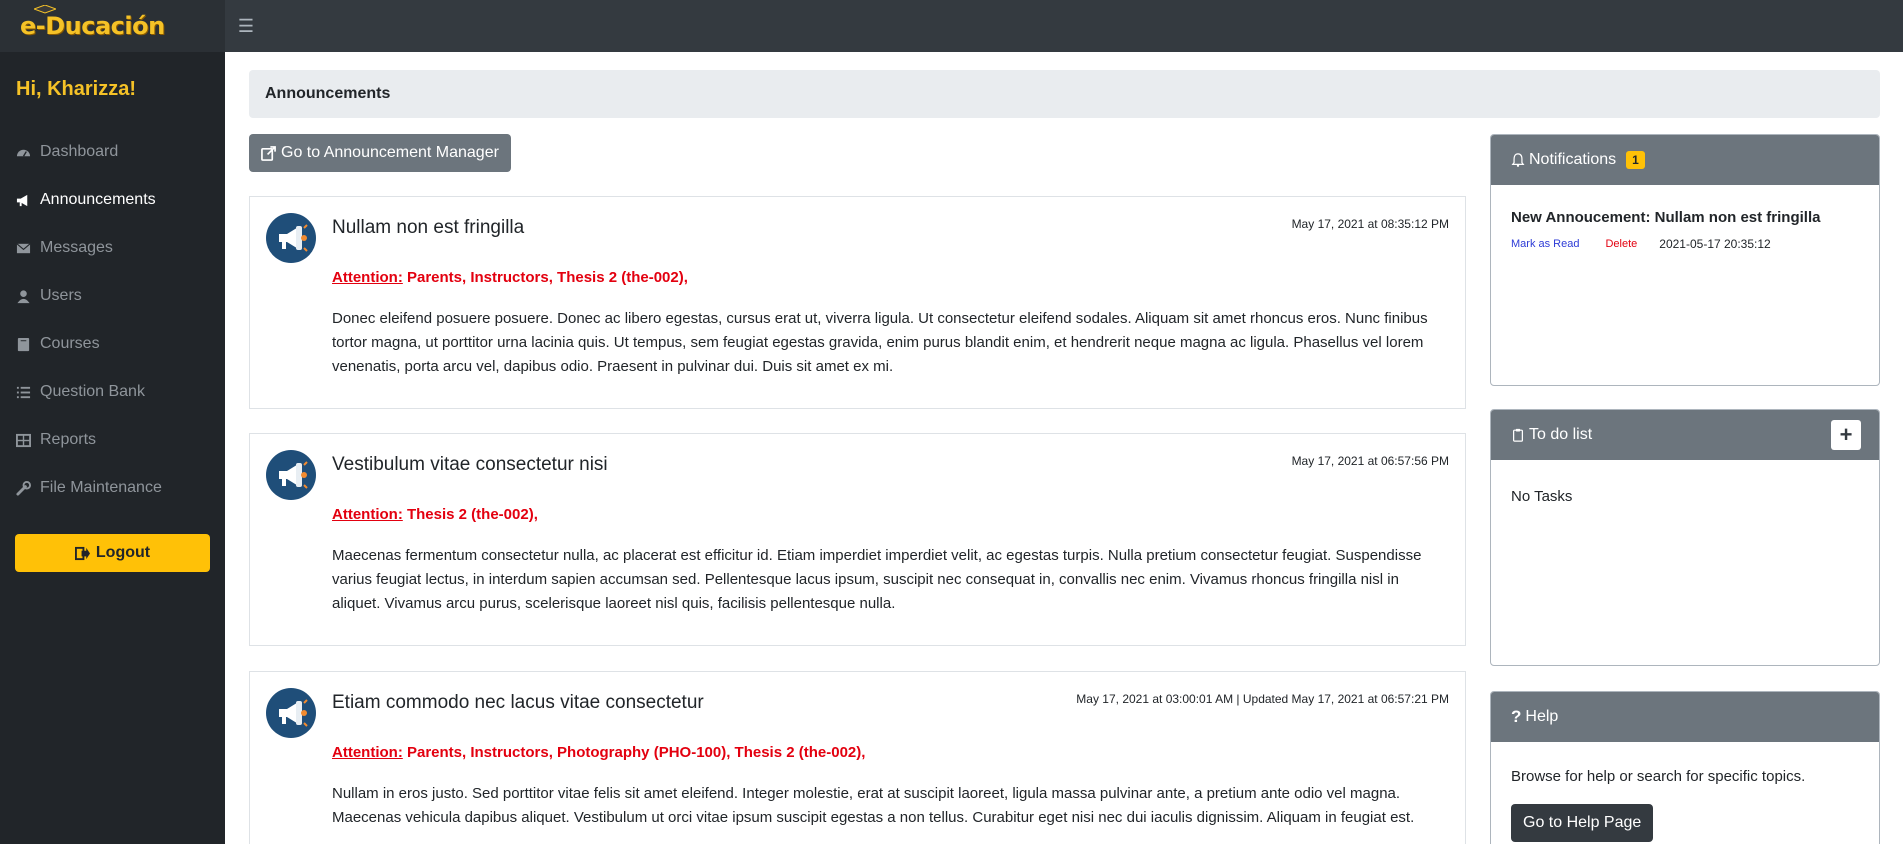 This screenshot has width=1903, height=844. Describe the element at coordinates (1064, 94) in the screenshot. I see `breadcrumb: Announcements` at that location.